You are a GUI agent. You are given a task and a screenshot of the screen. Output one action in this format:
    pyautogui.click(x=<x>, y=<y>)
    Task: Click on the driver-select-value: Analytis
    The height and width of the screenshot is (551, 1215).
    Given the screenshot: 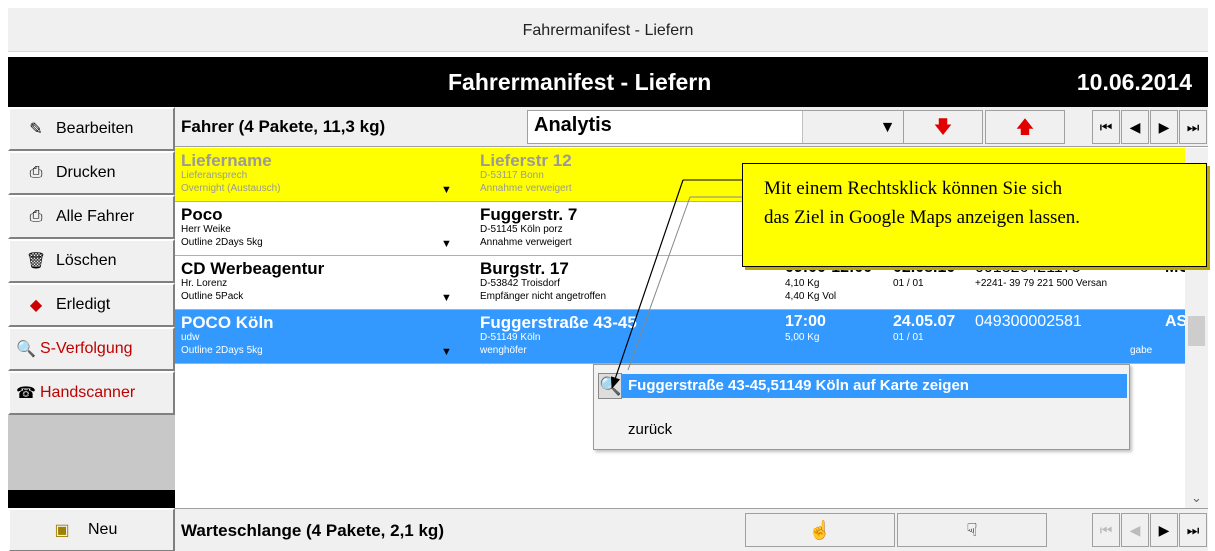 What is the action you would take?
    pyautogui.click(x=573, y=125)
    